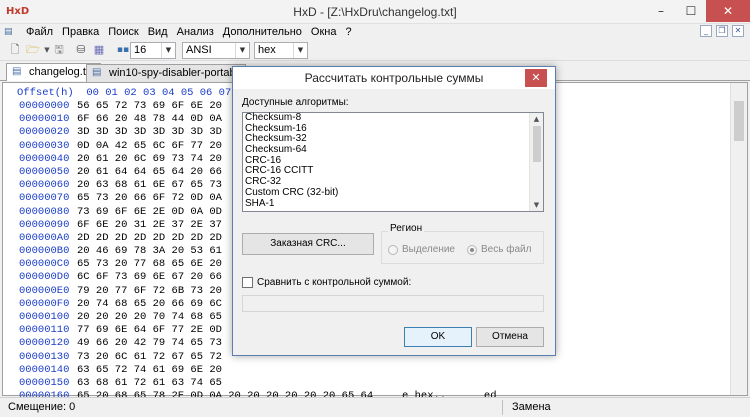 Image resolution: width=750 pixels, height=417 pixels. I want to click on compare-checksum-input, so click(393, 303).